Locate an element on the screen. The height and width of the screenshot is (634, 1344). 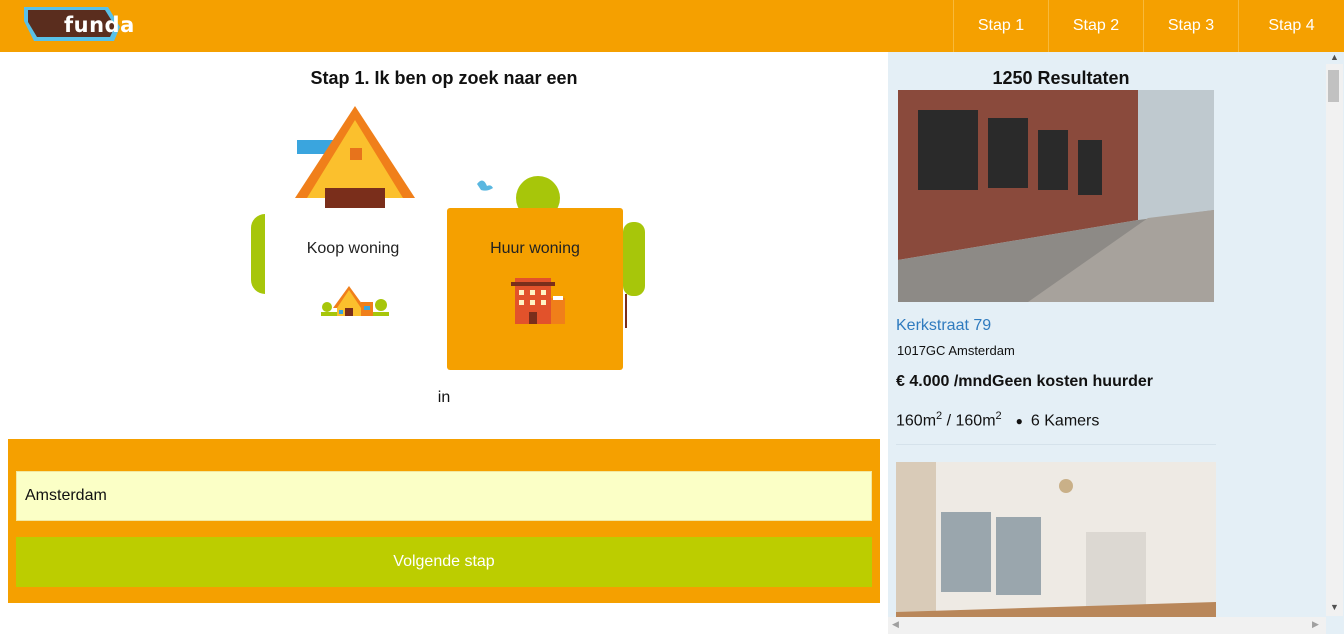
listing-photo-street is located at coordinates (1056, 196).